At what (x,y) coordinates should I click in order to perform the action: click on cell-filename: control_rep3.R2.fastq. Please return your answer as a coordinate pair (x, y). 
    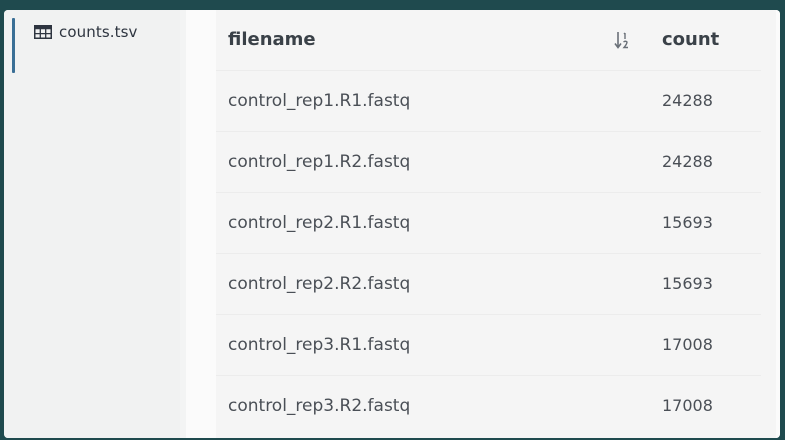
    Looking at the image, I should click on (319, 405).